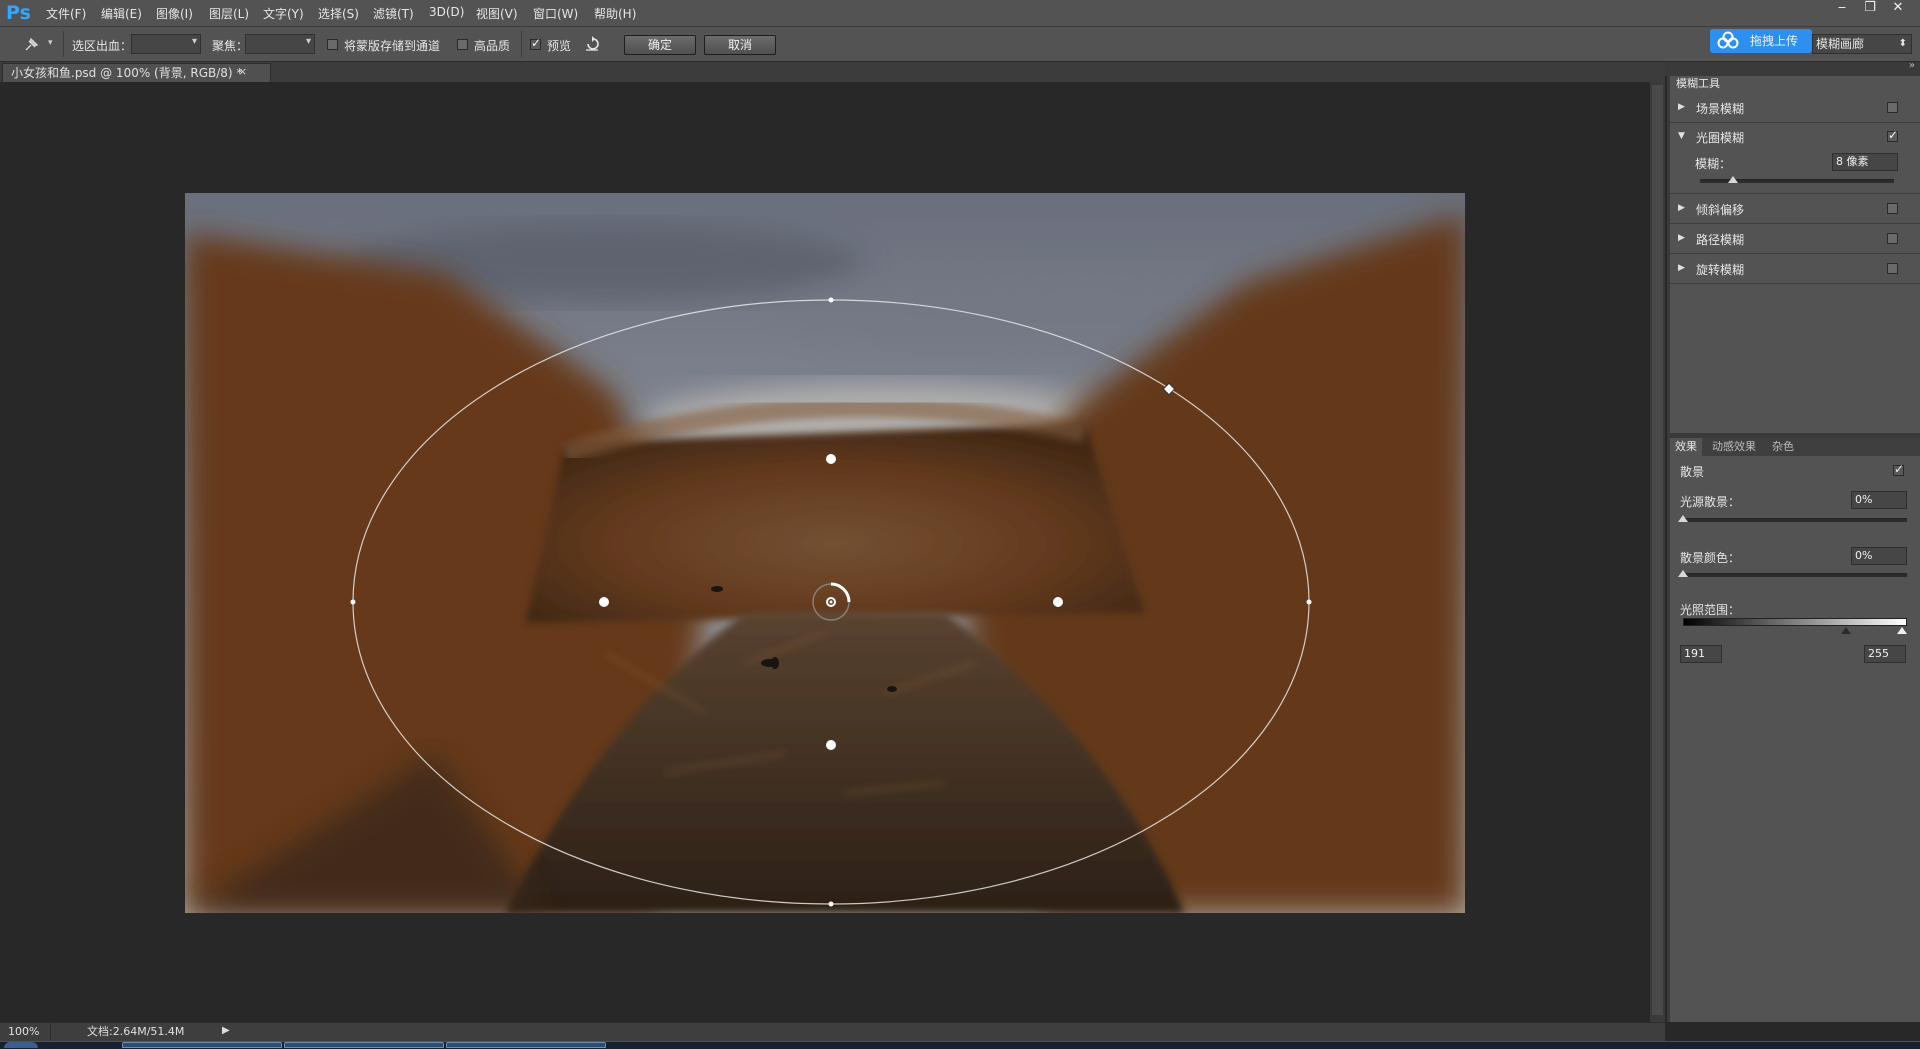 This screenshot has height=1049, width=1920. I want to click on window-controls: ‒ ❐ ✕, so click(1870, 10).